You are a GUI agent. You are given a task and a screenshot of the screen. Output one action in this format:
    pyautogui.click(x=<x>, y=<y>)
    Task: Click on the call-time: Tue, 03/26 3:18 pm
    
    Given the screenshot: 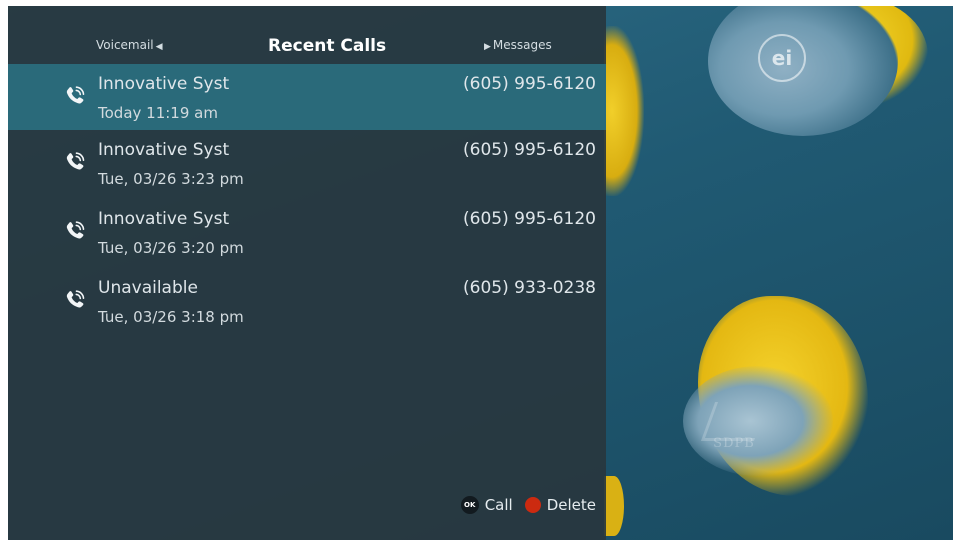 What is the action you would take?
    pyautogui.click(x=171, y=317)
    